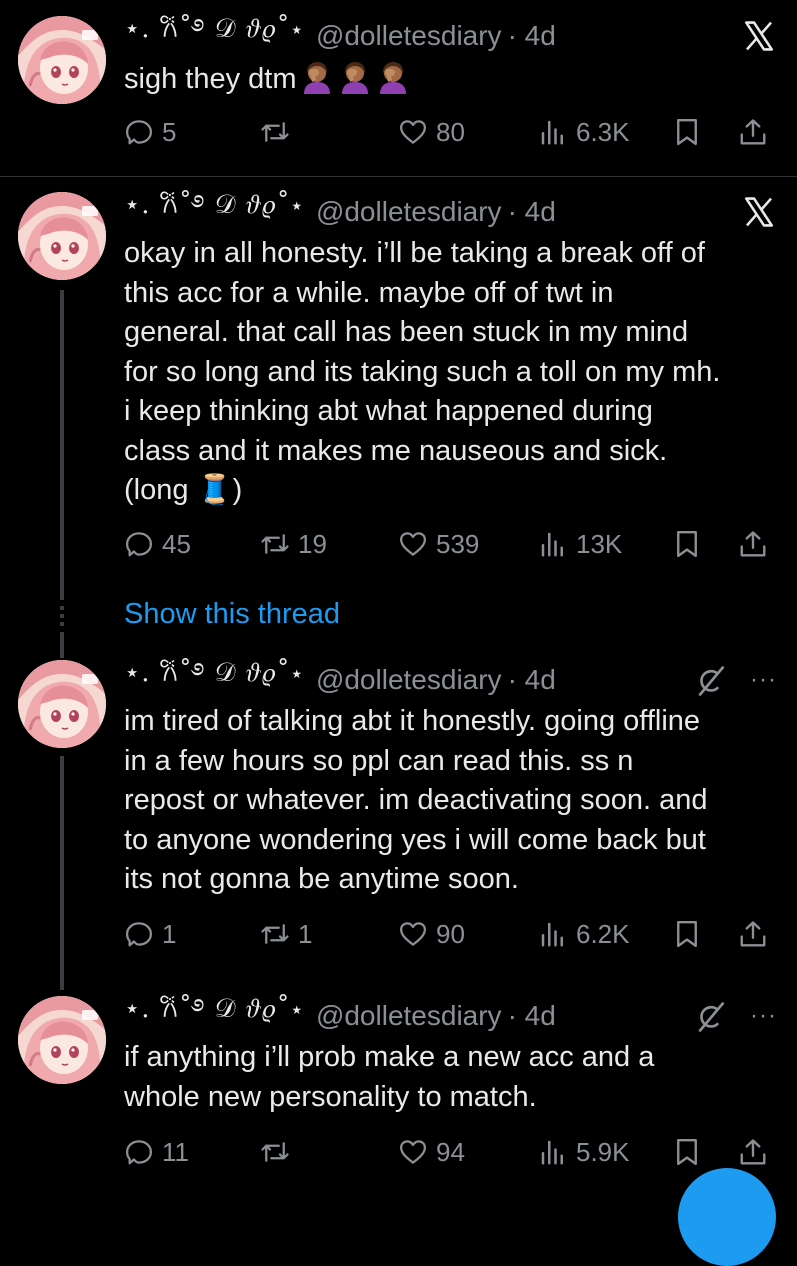 The image size is (797, 1266). Describe the element at coordinates (305, 933) in the screenshot. I see `retweet-count: 1` at that location.